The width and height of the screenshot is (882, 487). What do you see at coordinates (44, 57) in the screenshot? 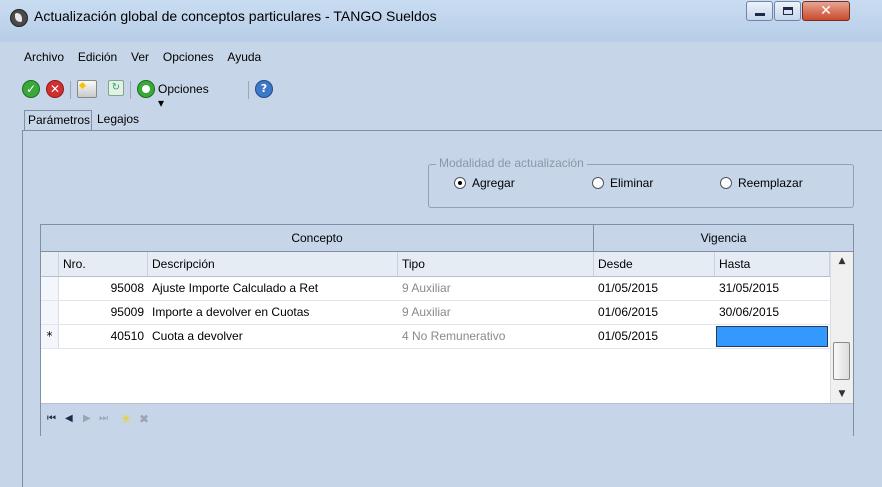
I see `menu-archivo: Archivo` at bounding box center [44, 57].